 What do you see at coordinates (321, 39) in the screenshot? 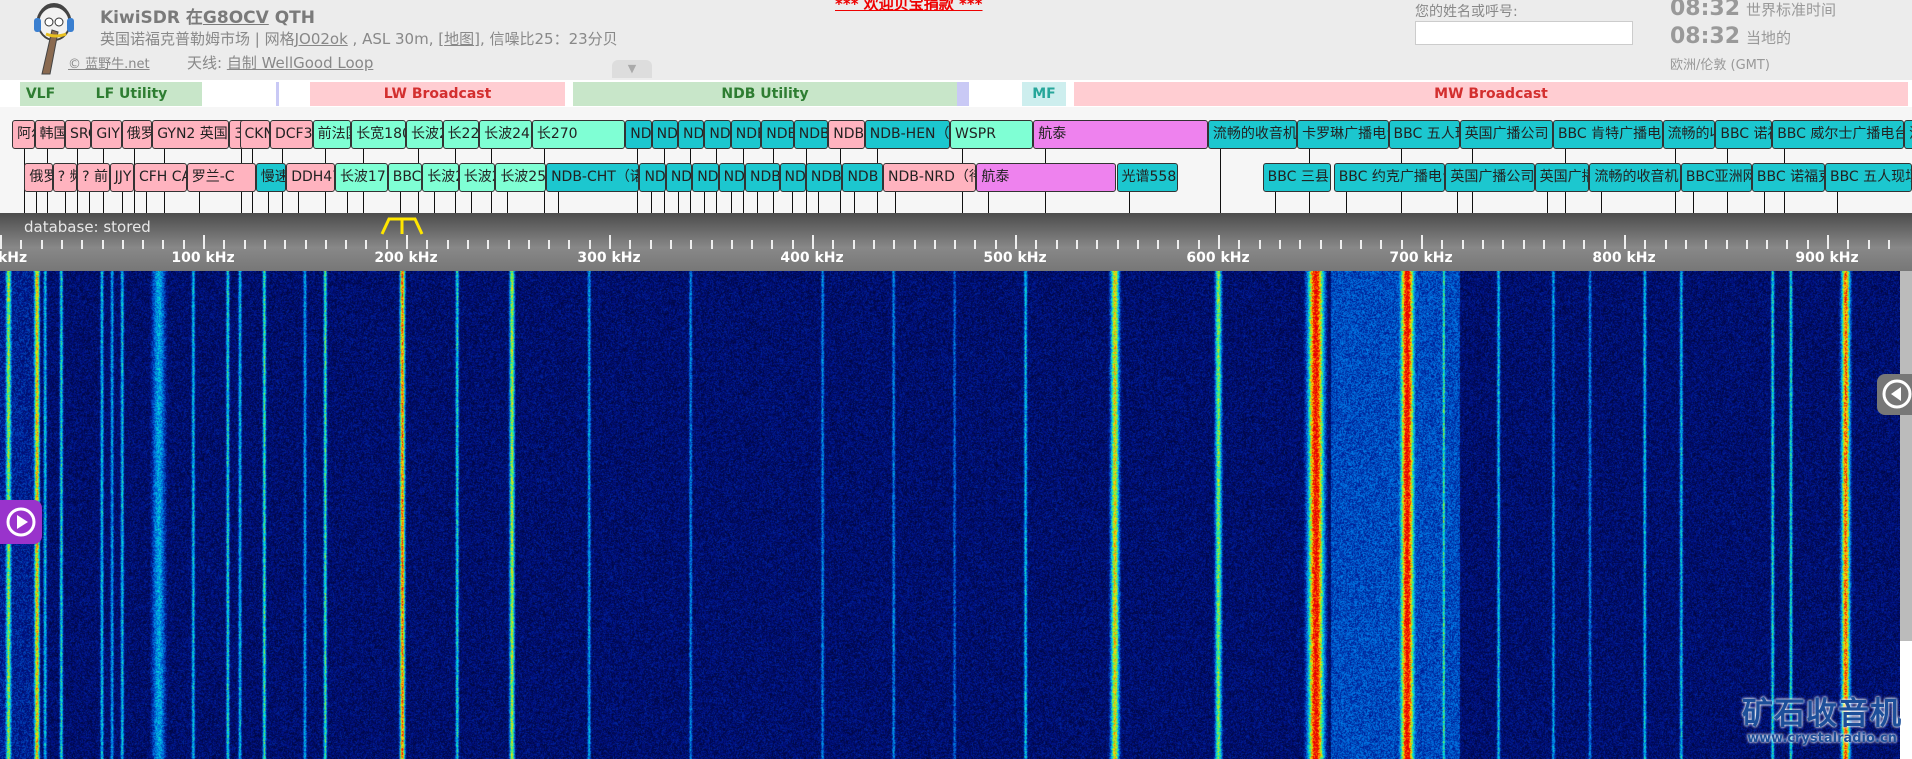
I see `grid-link: JO02ok` at bounding box center [321, 39].